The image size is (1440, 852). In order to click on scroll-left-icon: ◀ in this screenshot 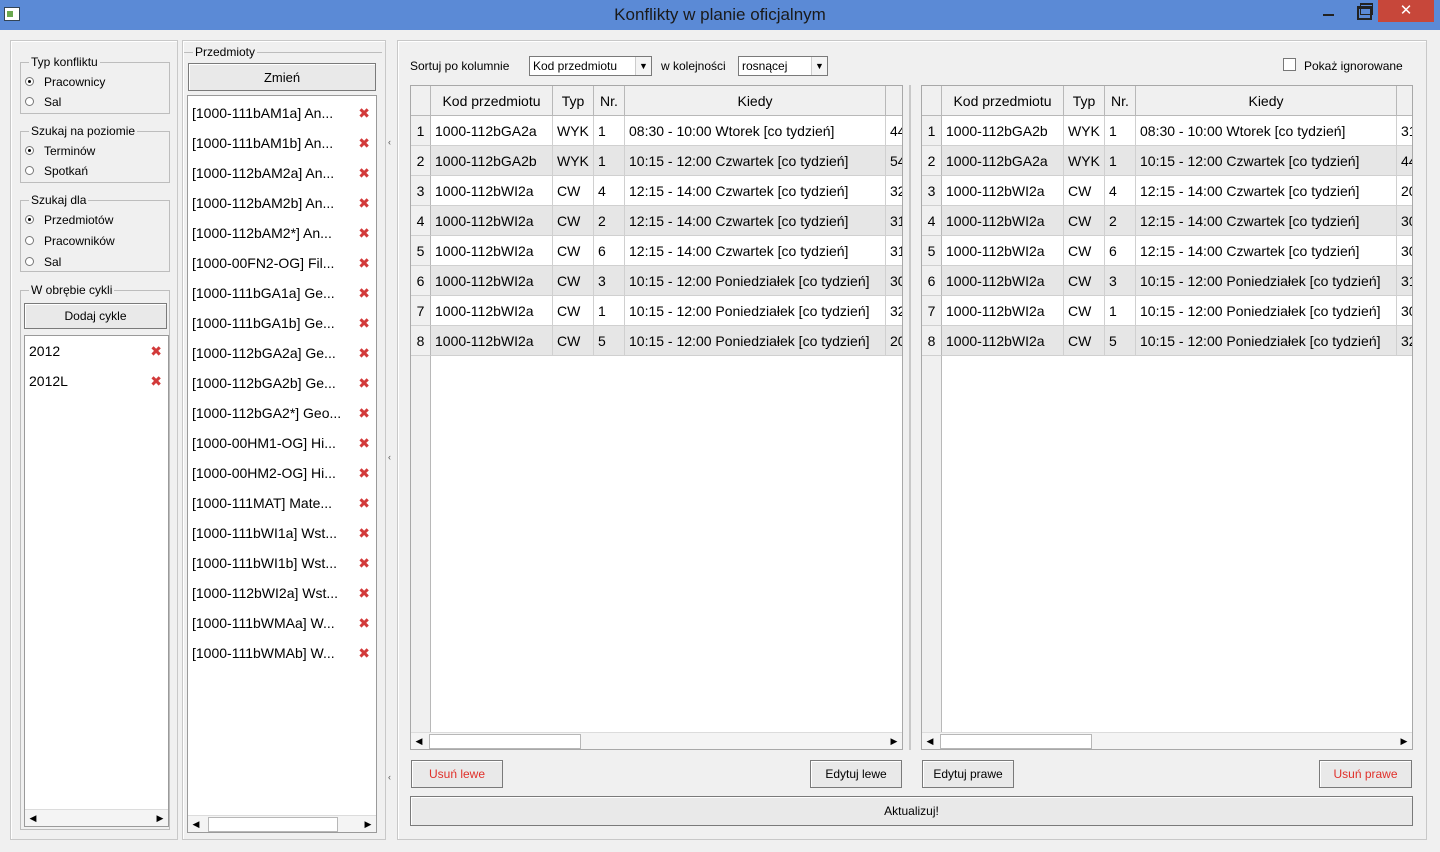, I will do `click(196, 824)`.